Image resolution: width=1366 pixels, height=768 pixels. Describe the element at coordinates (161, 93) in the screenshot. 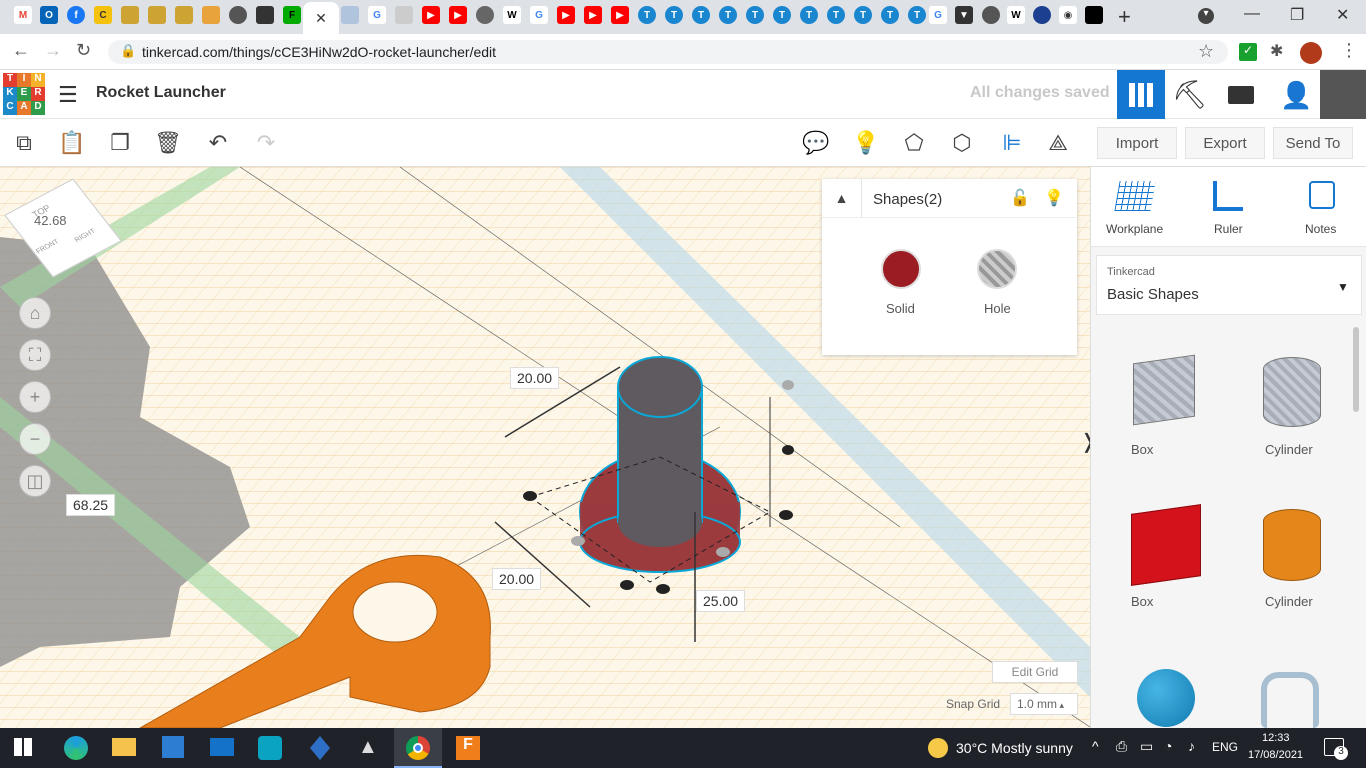

I see `design-title: Rocket Launcher` at that location.